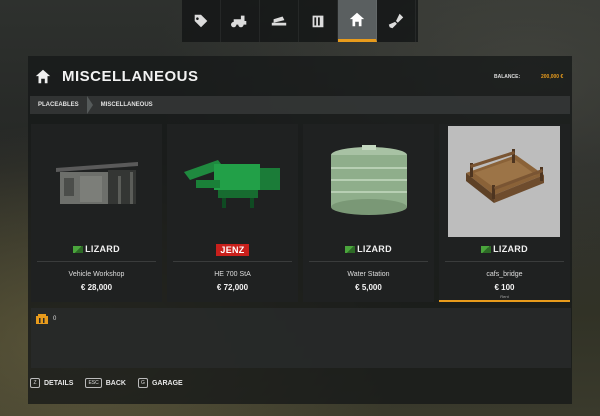 This screenshot has width=600, height=416. I want to click on key-hint: ESC, so click(93, 383).